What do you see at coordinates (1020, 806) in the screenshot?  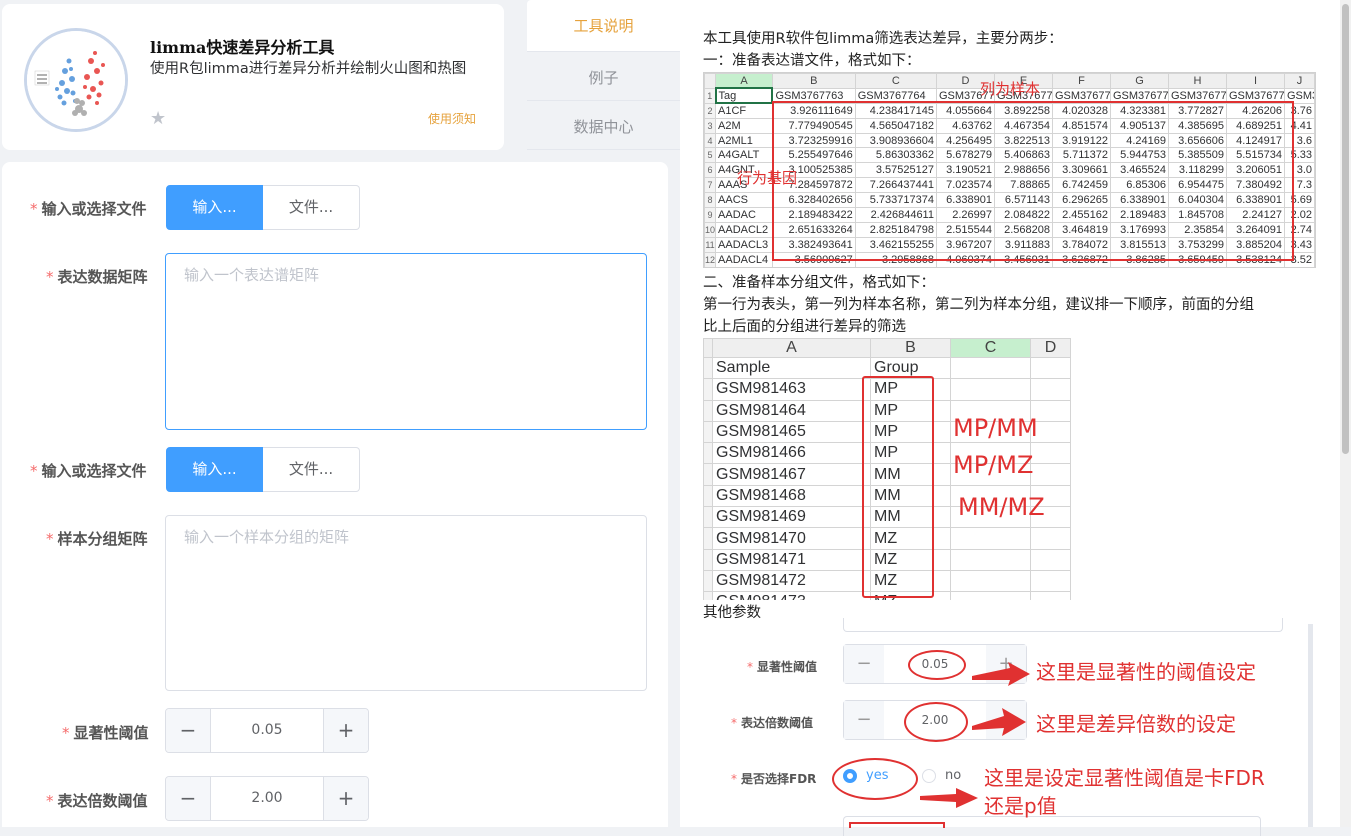 I see `annotation-fdr-note-2: 还是p值` at bounding box center [1020, 806].